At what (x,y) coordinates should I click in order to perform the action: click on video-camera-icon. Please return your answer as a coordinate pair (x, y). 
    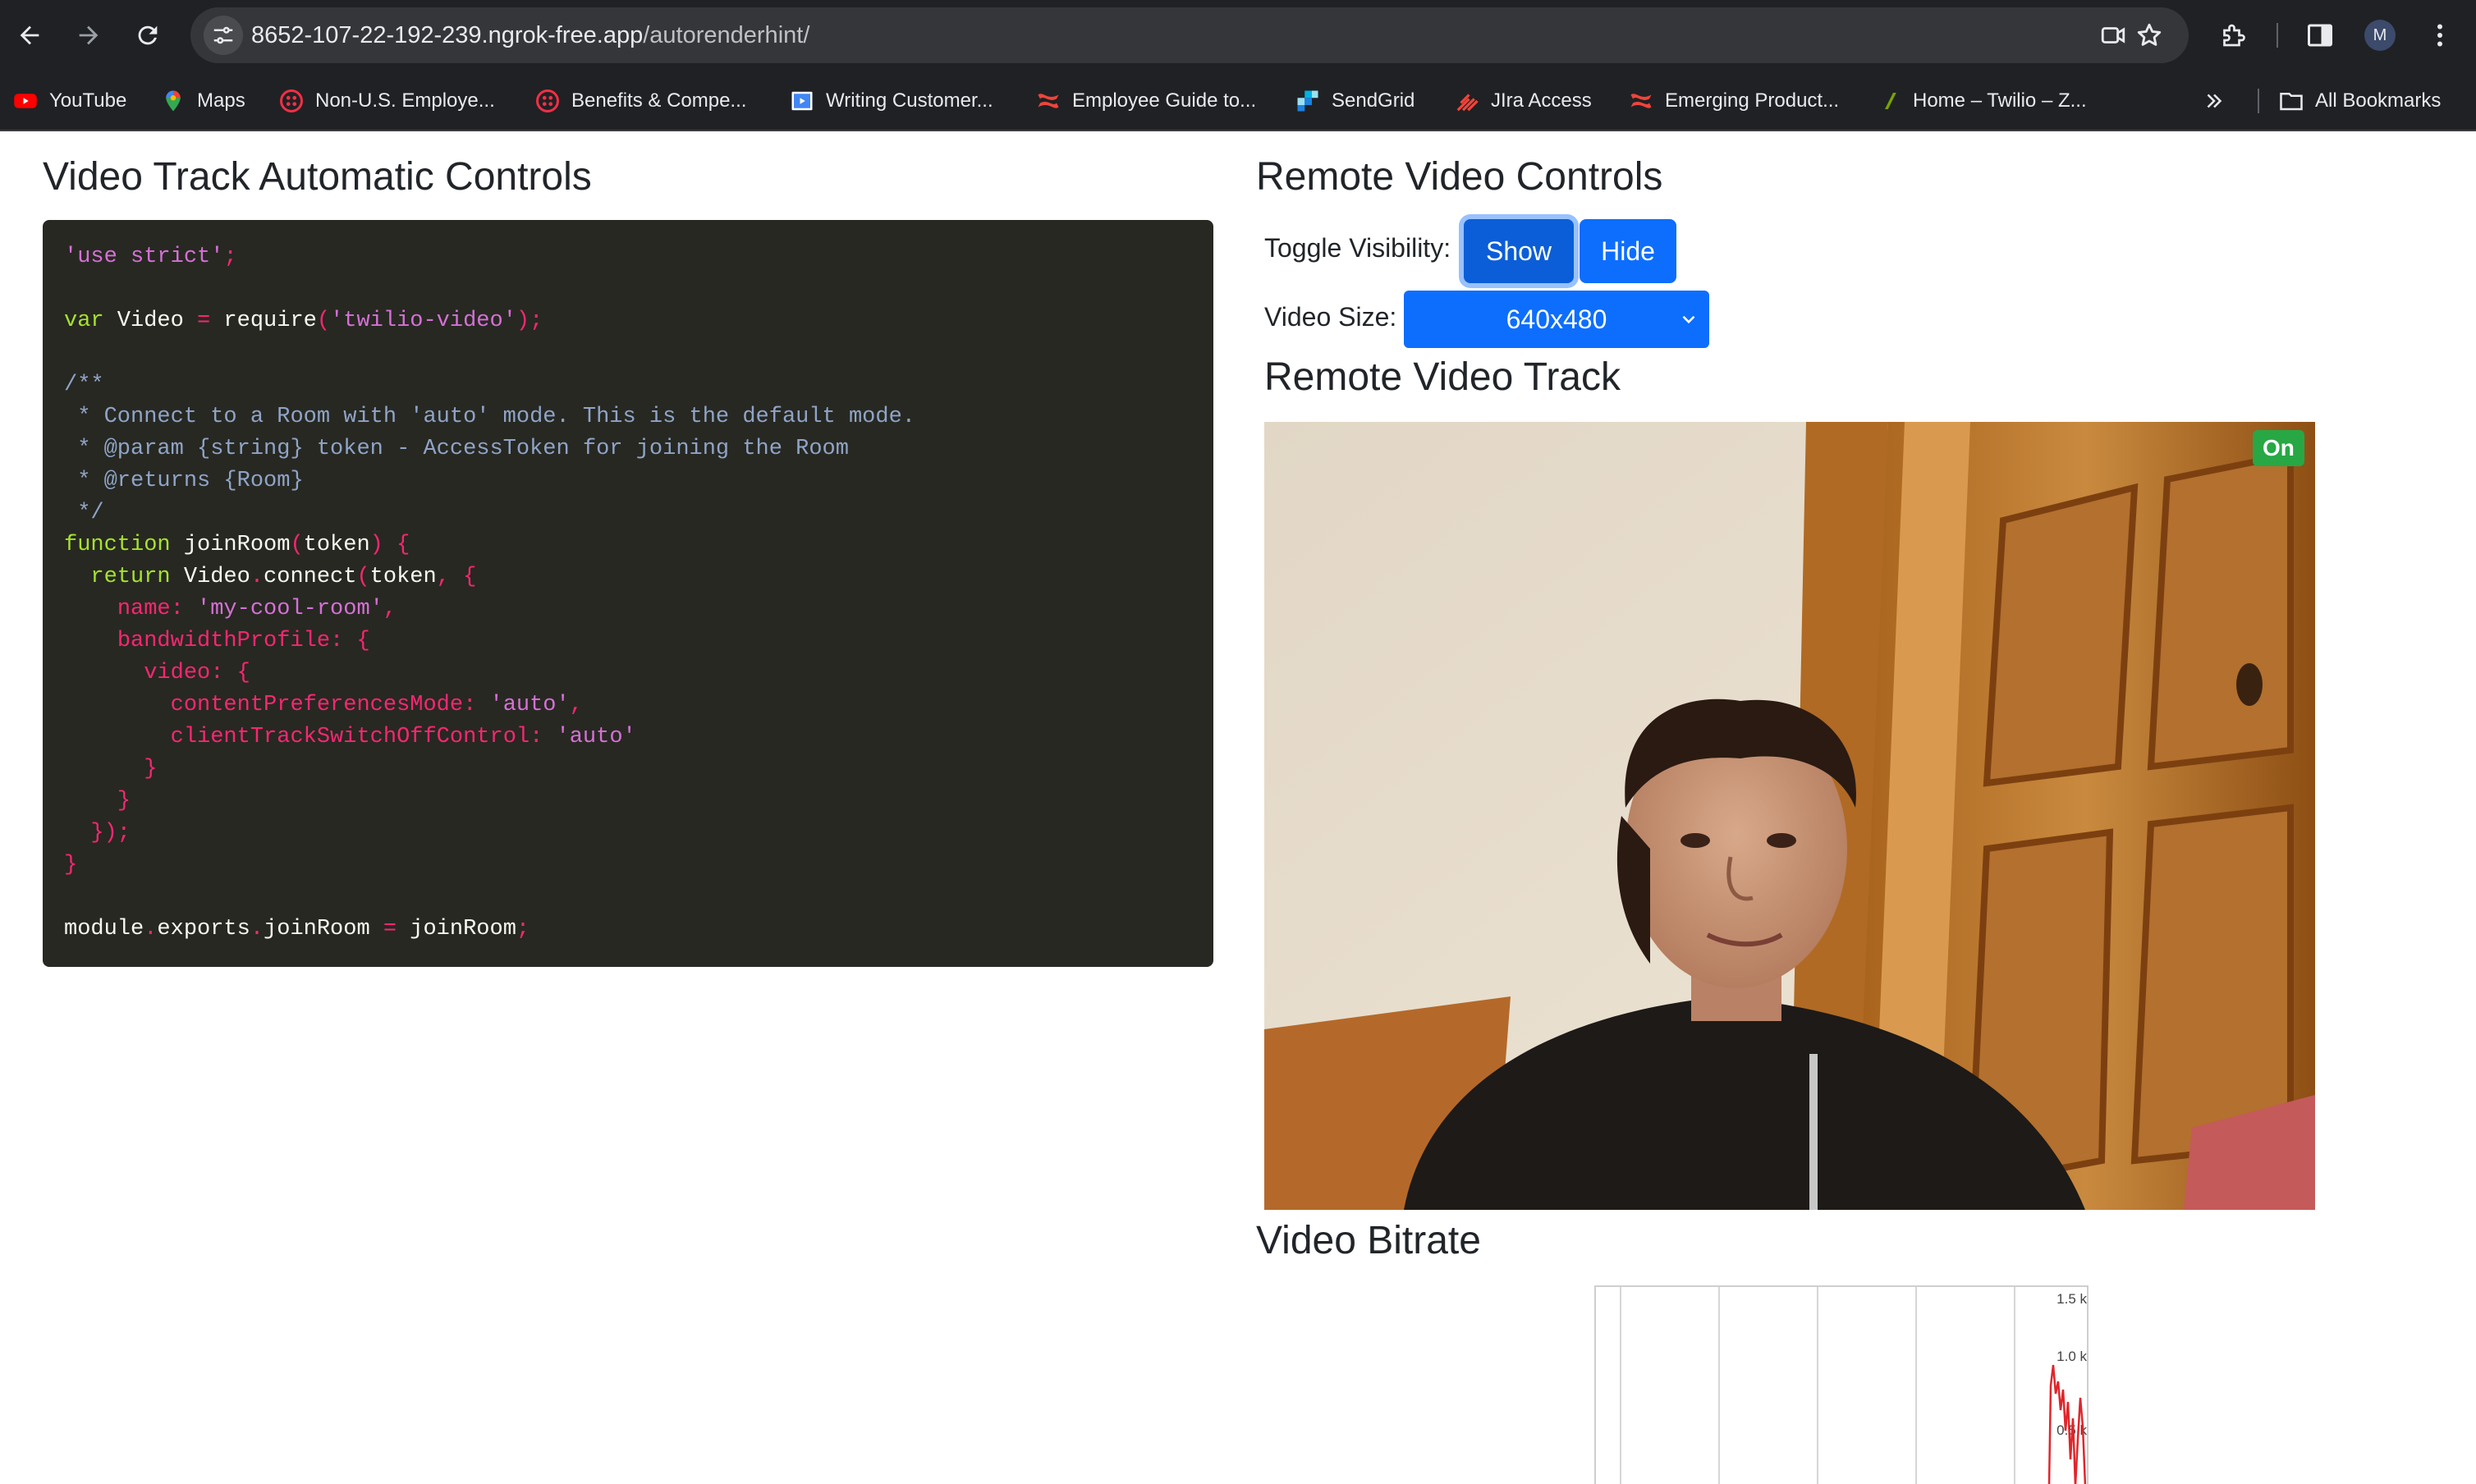
    Looking at the image, I should click on (2113, 35).